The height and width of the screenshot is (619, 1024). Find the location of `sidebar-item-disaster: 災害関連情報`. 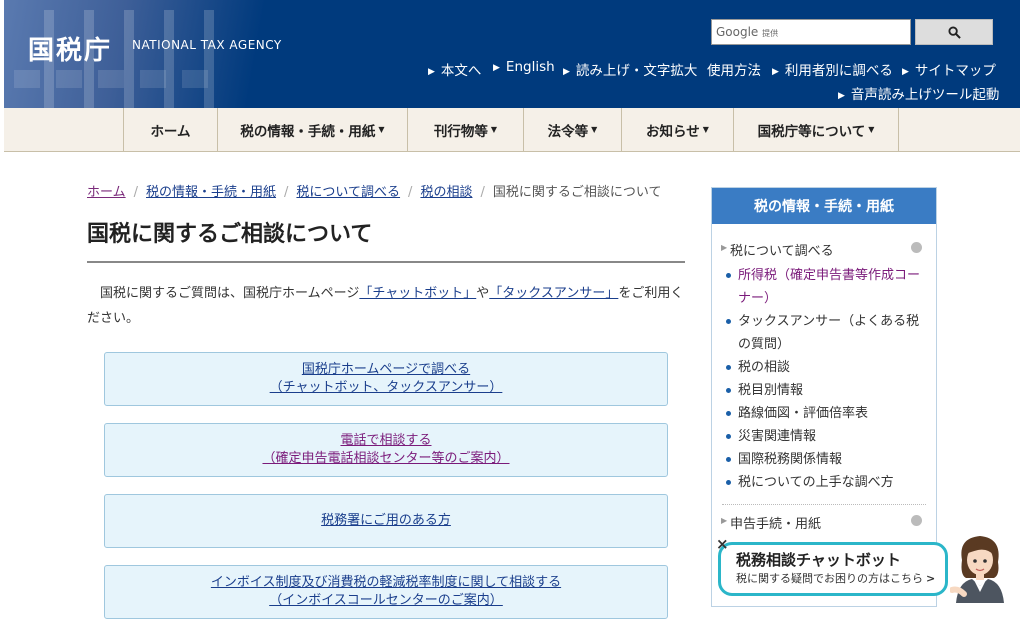

sidebar-item-disaster: 災害関連情報 is located at coordinates (827, 436).